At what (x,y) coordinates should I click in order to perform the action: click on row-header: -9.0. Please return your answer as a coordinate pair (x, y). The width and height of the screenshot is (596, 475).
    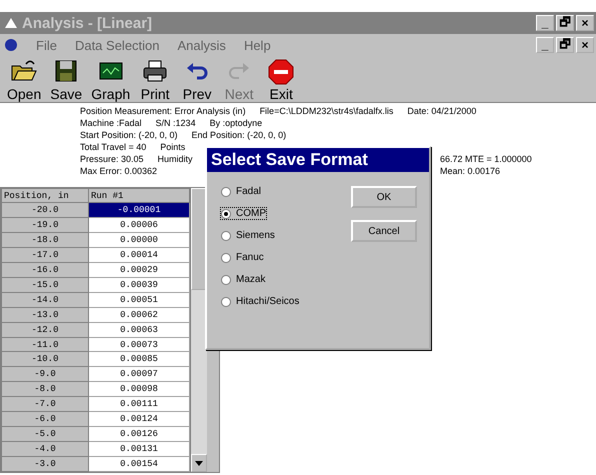
    Looking at the image, I should click on (45, 374).